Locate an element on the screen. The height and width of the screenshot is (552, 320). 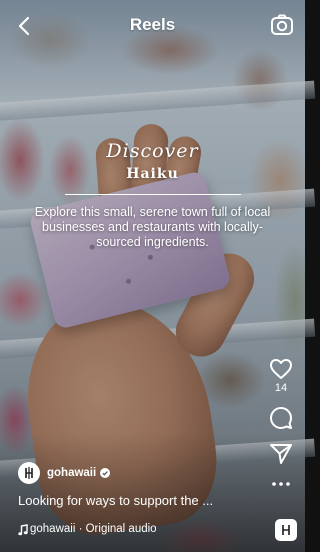
top-bar: Reels is located at coordinates (152, 25).